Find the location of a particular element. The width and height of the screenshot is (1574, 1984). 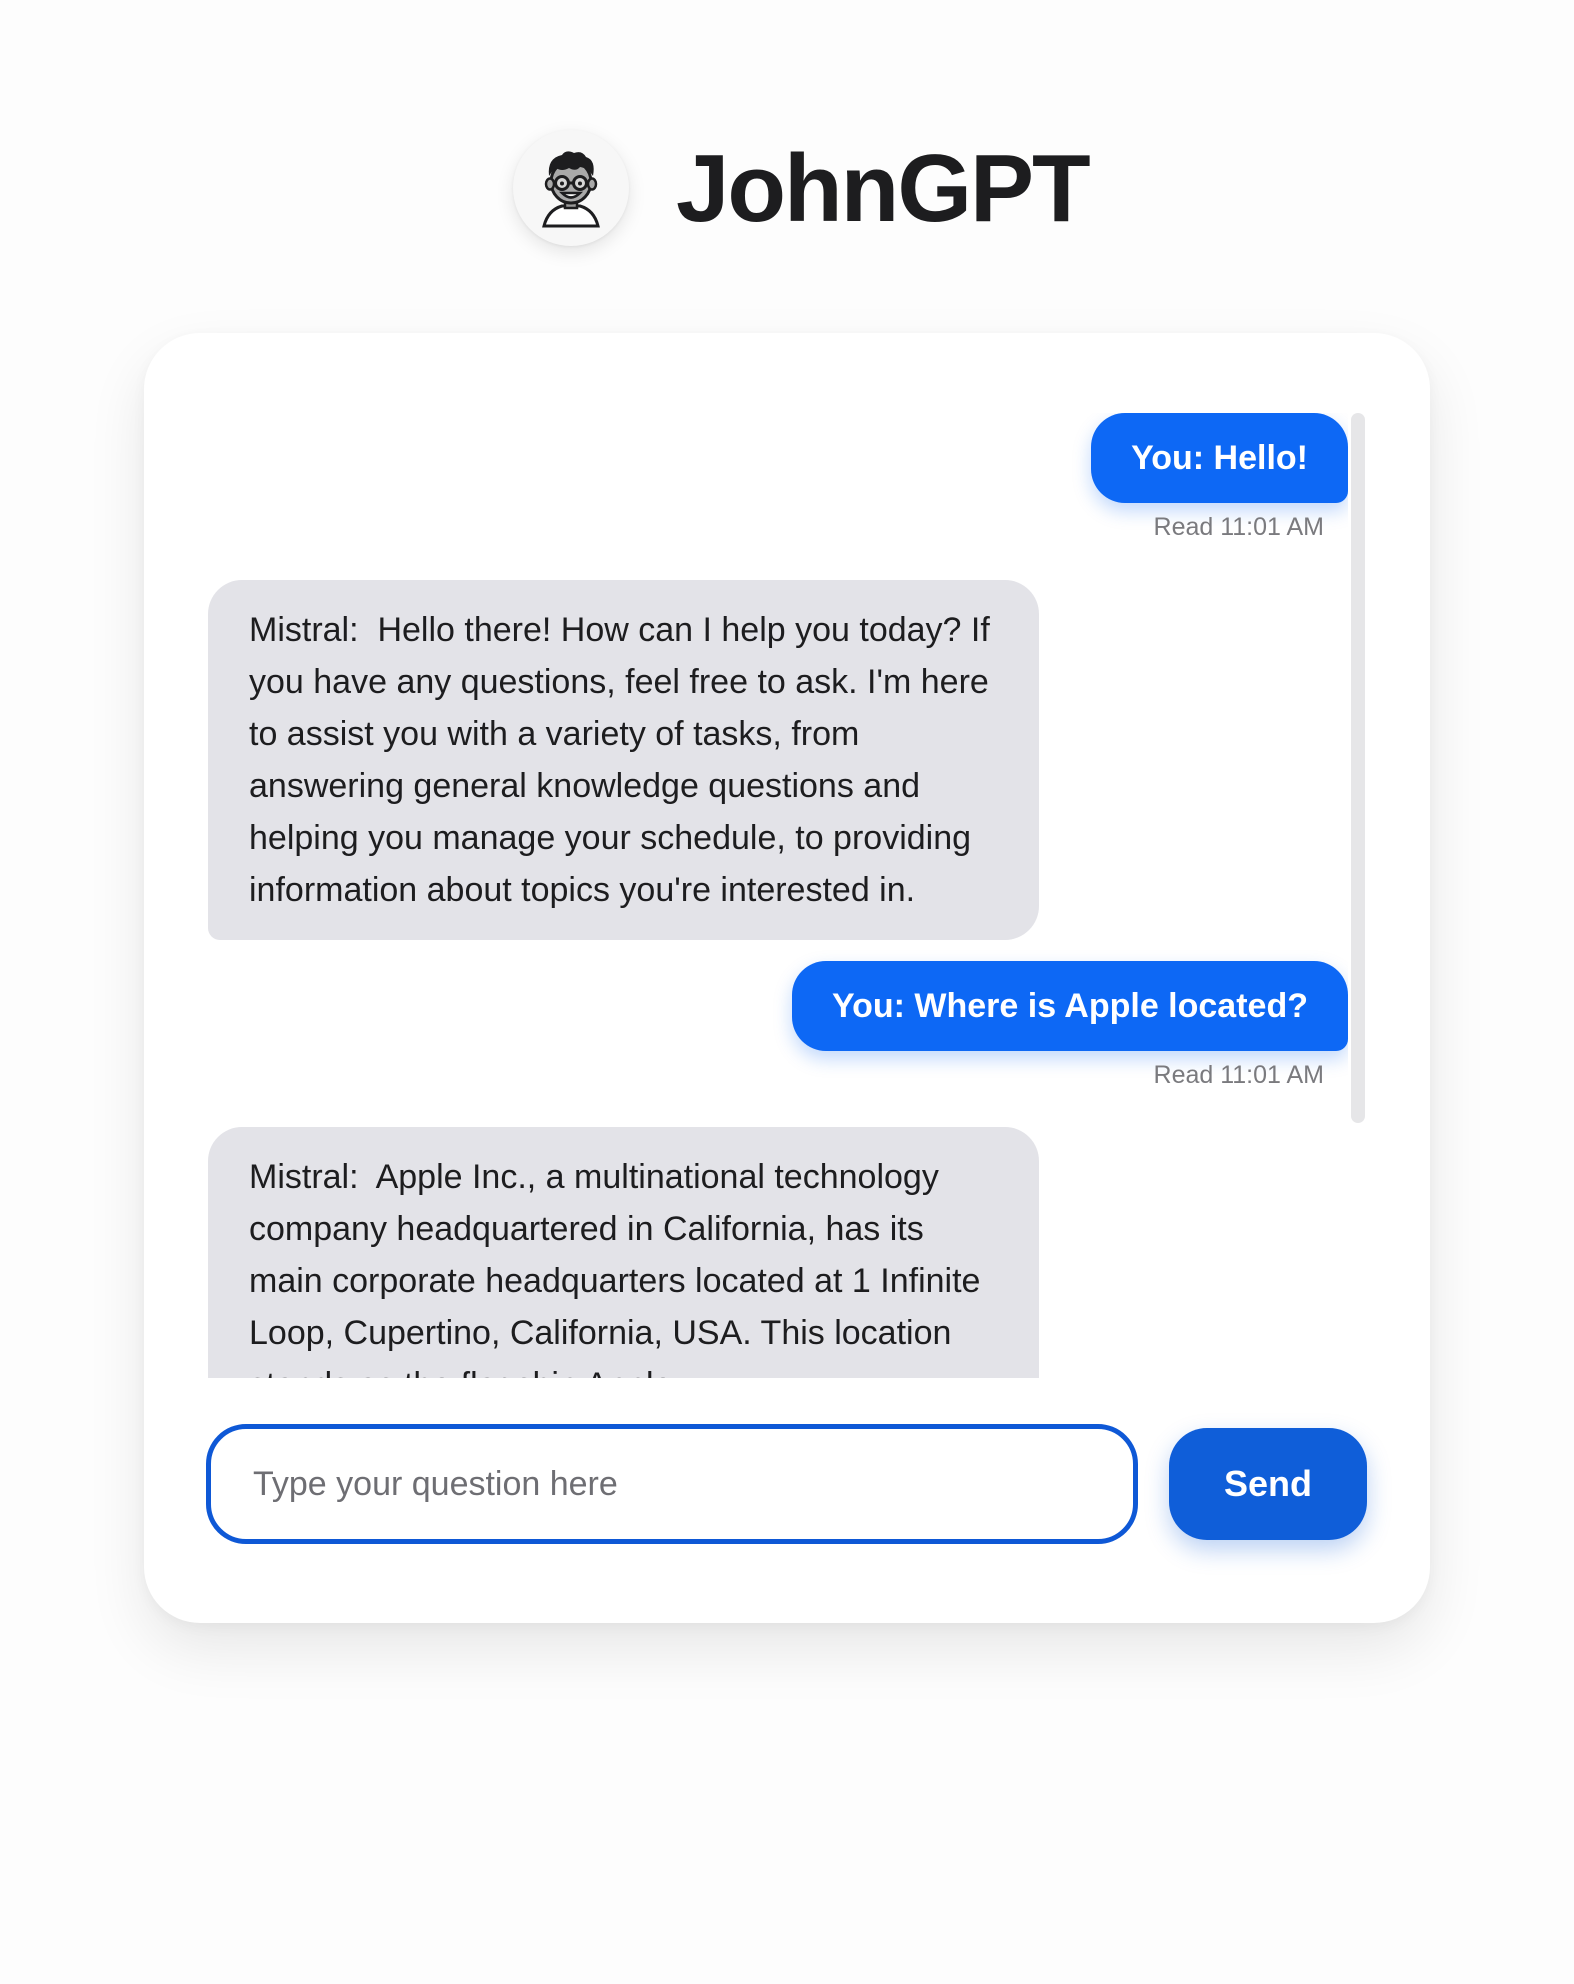

question-input is located at coordinates (672, 1484).